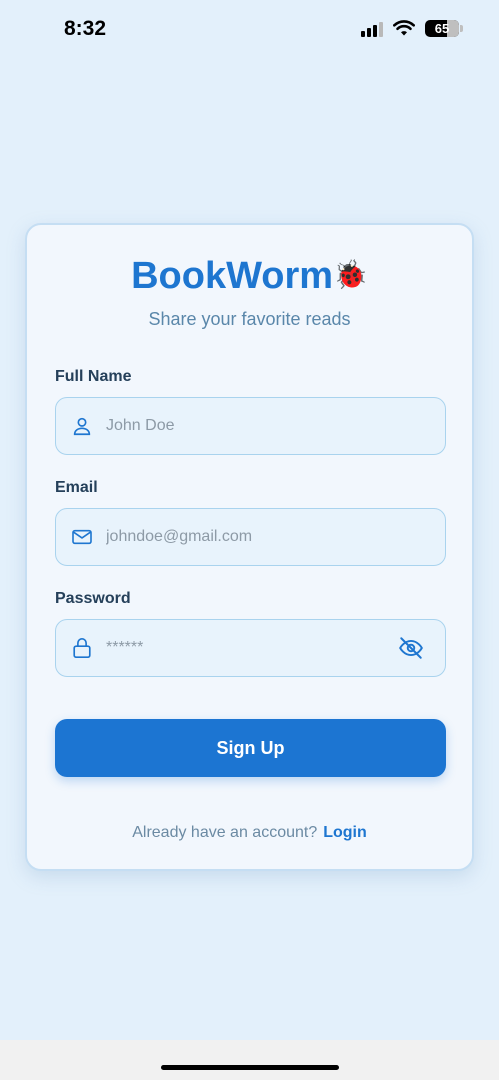 The image size is (499, 1080). What do you see at coordinates (225, 832) in the screenshot?
I see `login-prompt-text: Already have an account?` at bounding box center [225, 832].